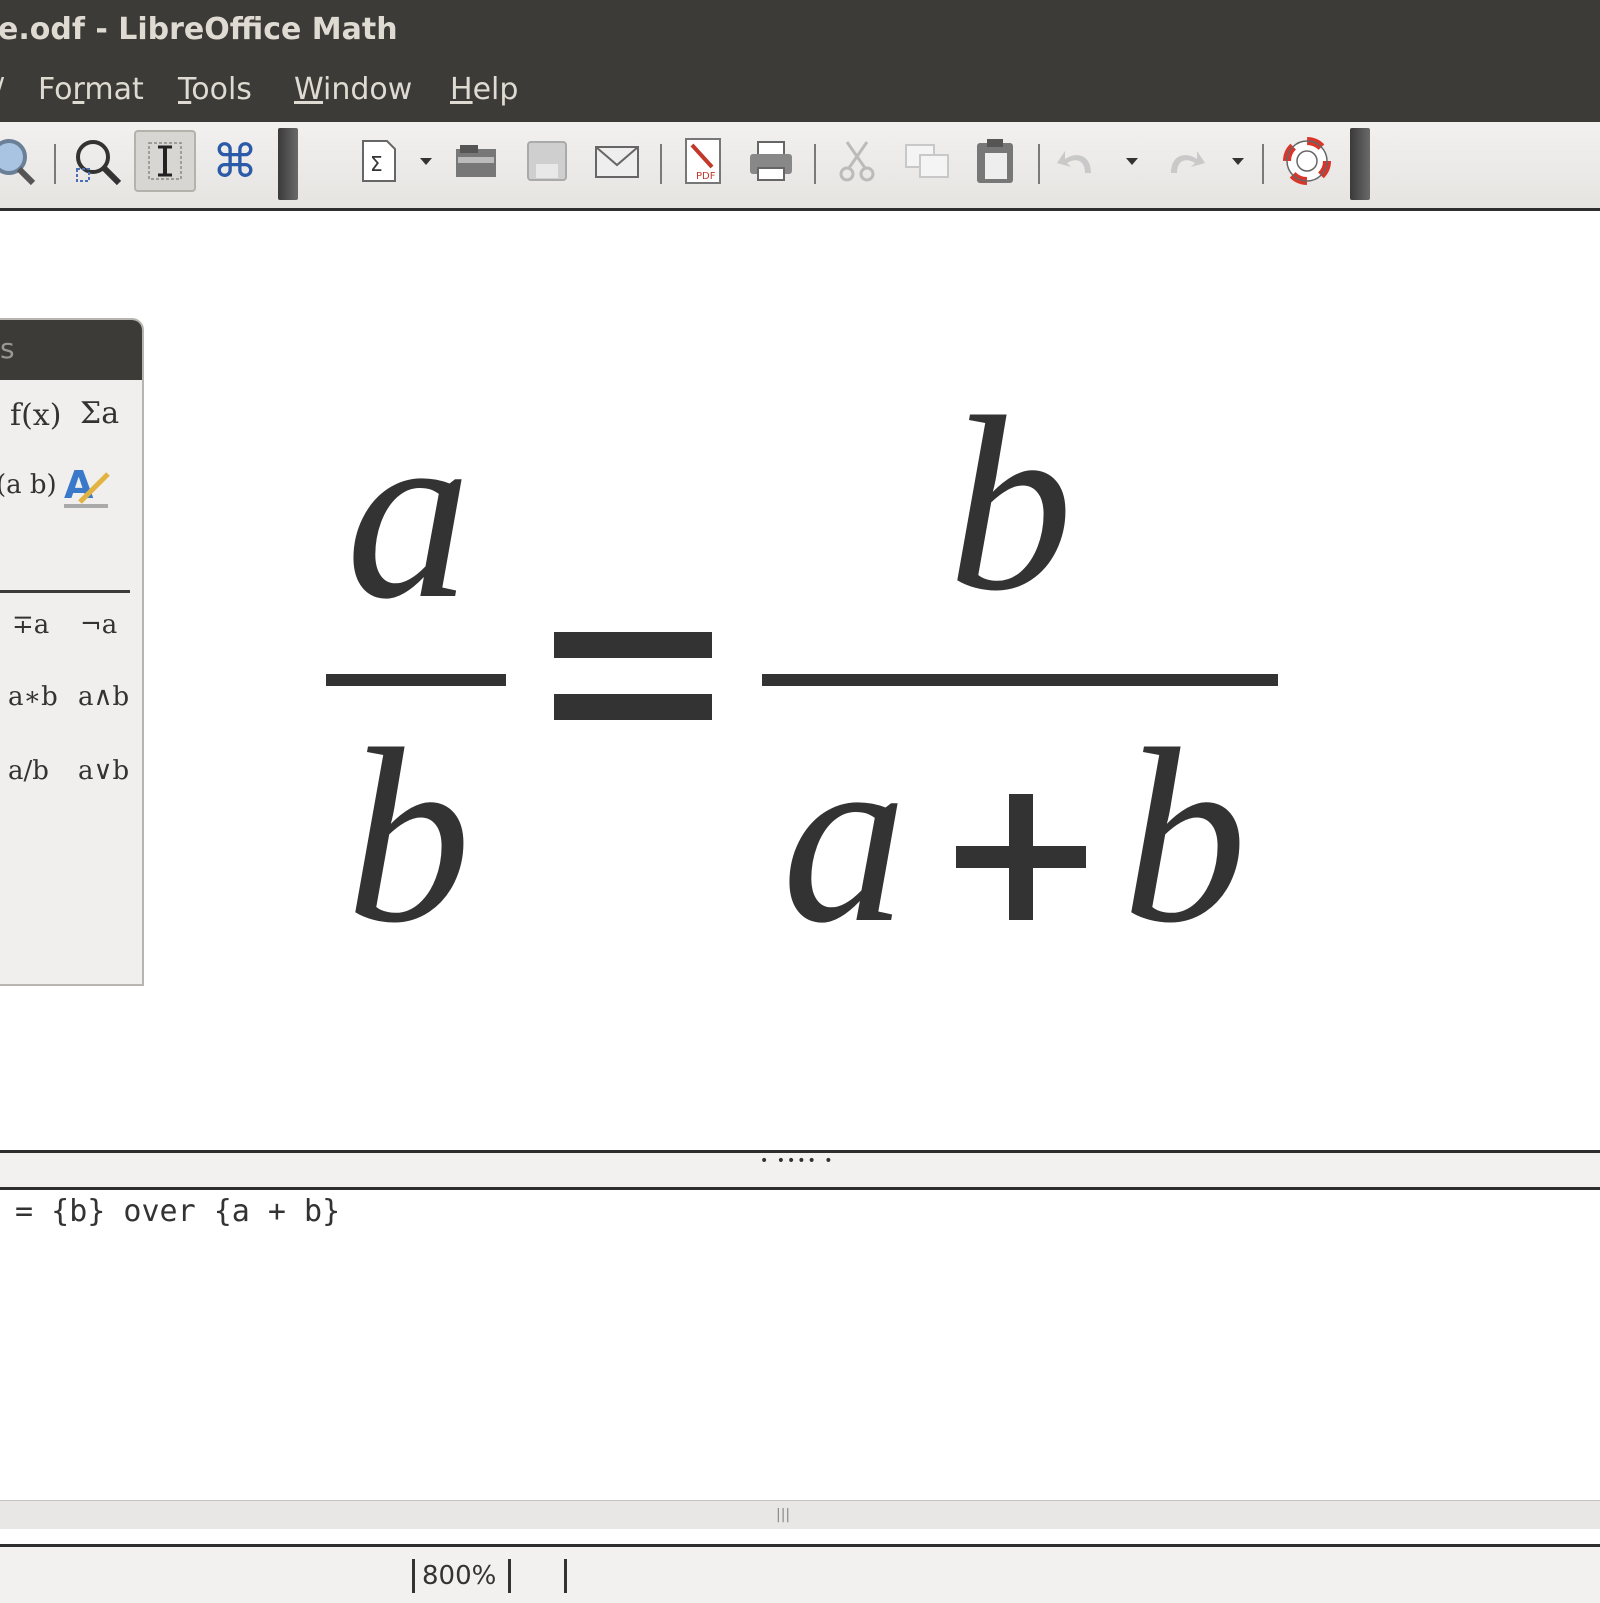 This screenshot has width=1600, height=1603. What do you see at coordinates (235, 161) in the screenshot?
I see `command-icon: ⌘` at bounding box center [235, 161].